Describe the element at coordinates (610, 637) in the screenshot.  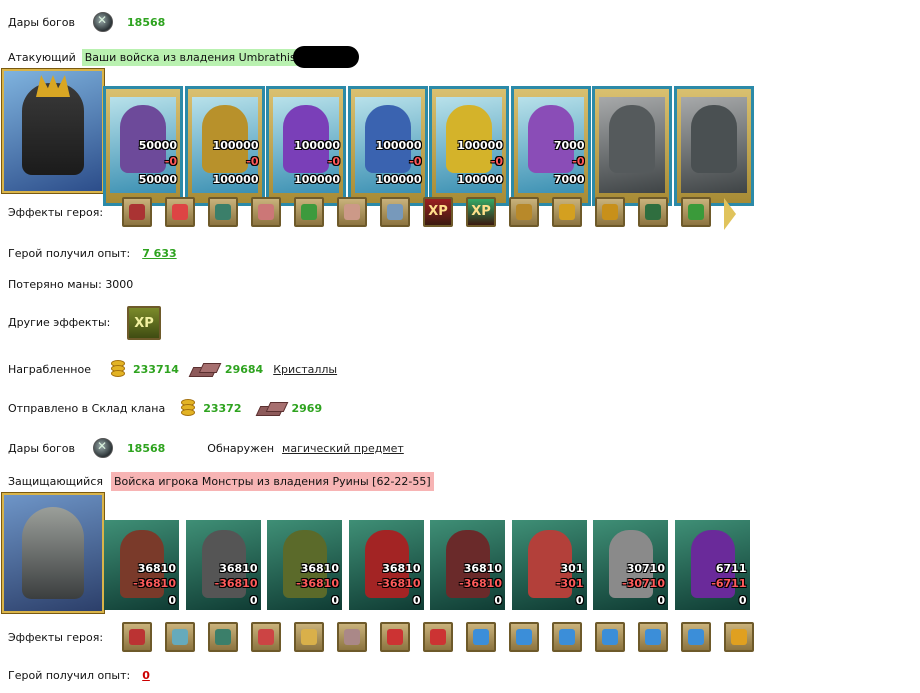
I see `ice-bow-icon` at that location.